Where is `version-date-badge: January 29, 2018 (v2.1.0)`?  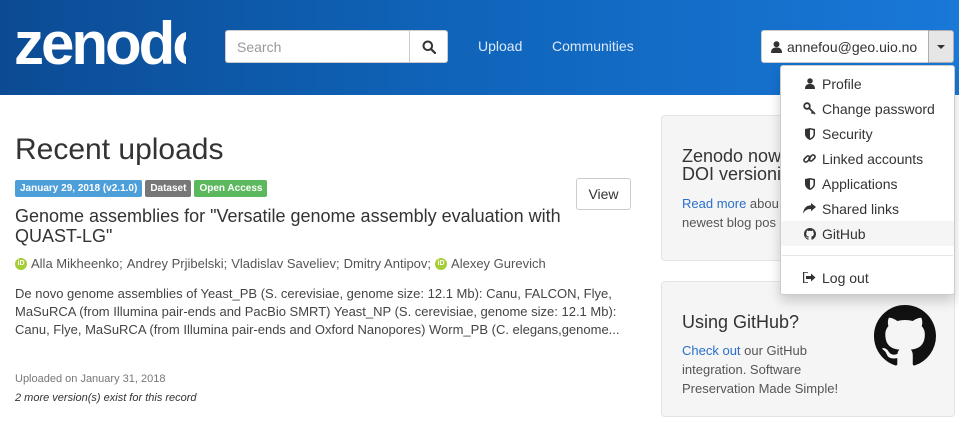 version-date-badge: January 29, 2018 (v2.1.0) is located at coordinates (79, 188).